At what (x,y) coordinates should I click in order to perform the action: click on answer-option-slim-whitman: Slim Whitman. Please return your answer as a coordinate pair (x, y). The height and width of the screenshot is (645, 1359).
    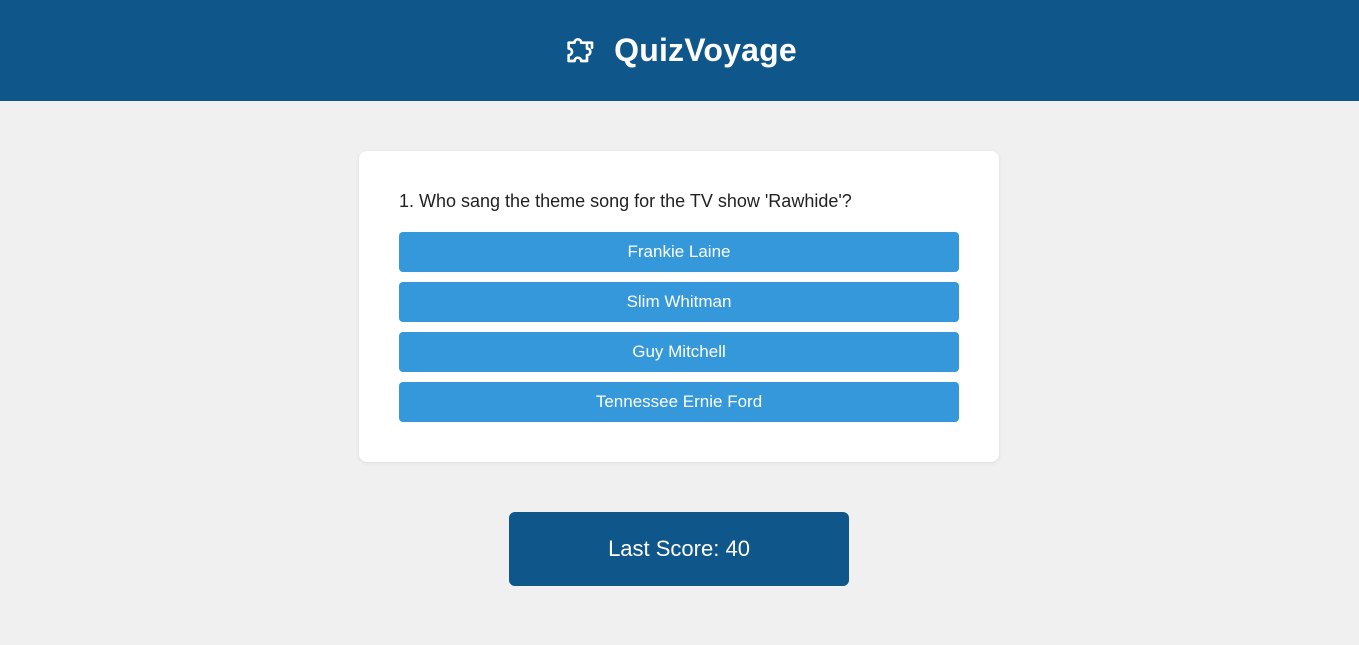
    Looking at the image, I should click on (679, 302).